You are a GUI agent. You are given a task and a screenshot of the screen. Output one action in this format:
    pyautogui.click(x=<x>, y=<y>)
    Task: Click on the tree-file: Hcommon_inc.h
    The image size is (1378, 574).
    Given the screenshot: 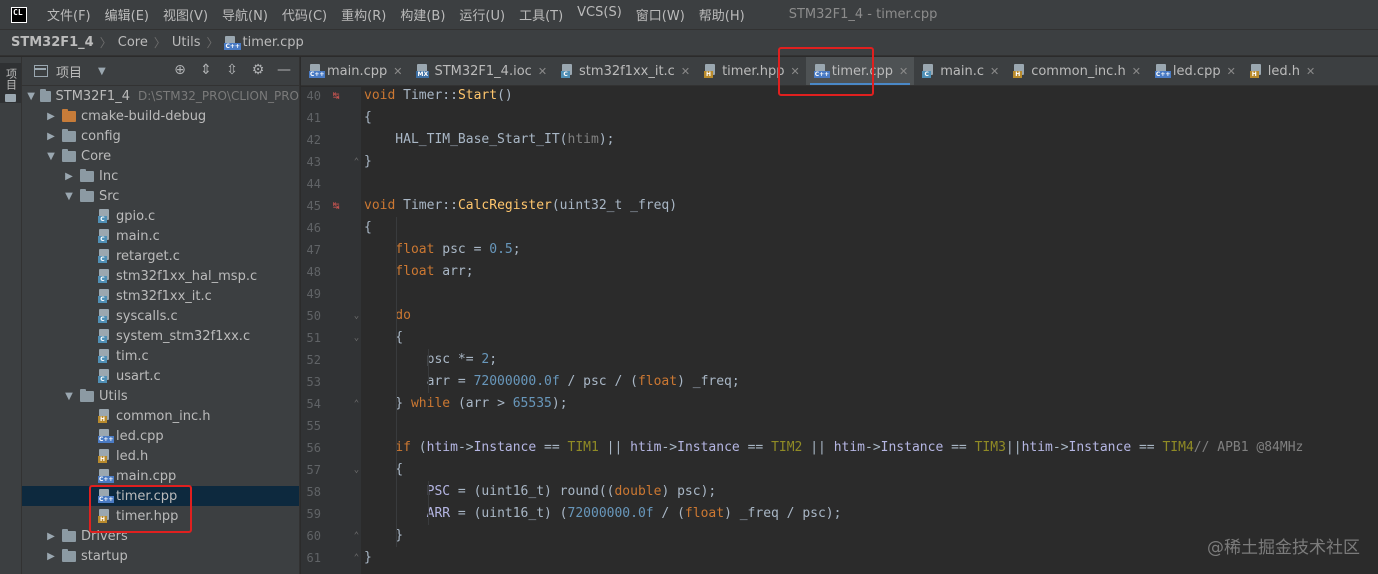 What is the action you would take?
    pyautogui.click(x=160, y=416)
    